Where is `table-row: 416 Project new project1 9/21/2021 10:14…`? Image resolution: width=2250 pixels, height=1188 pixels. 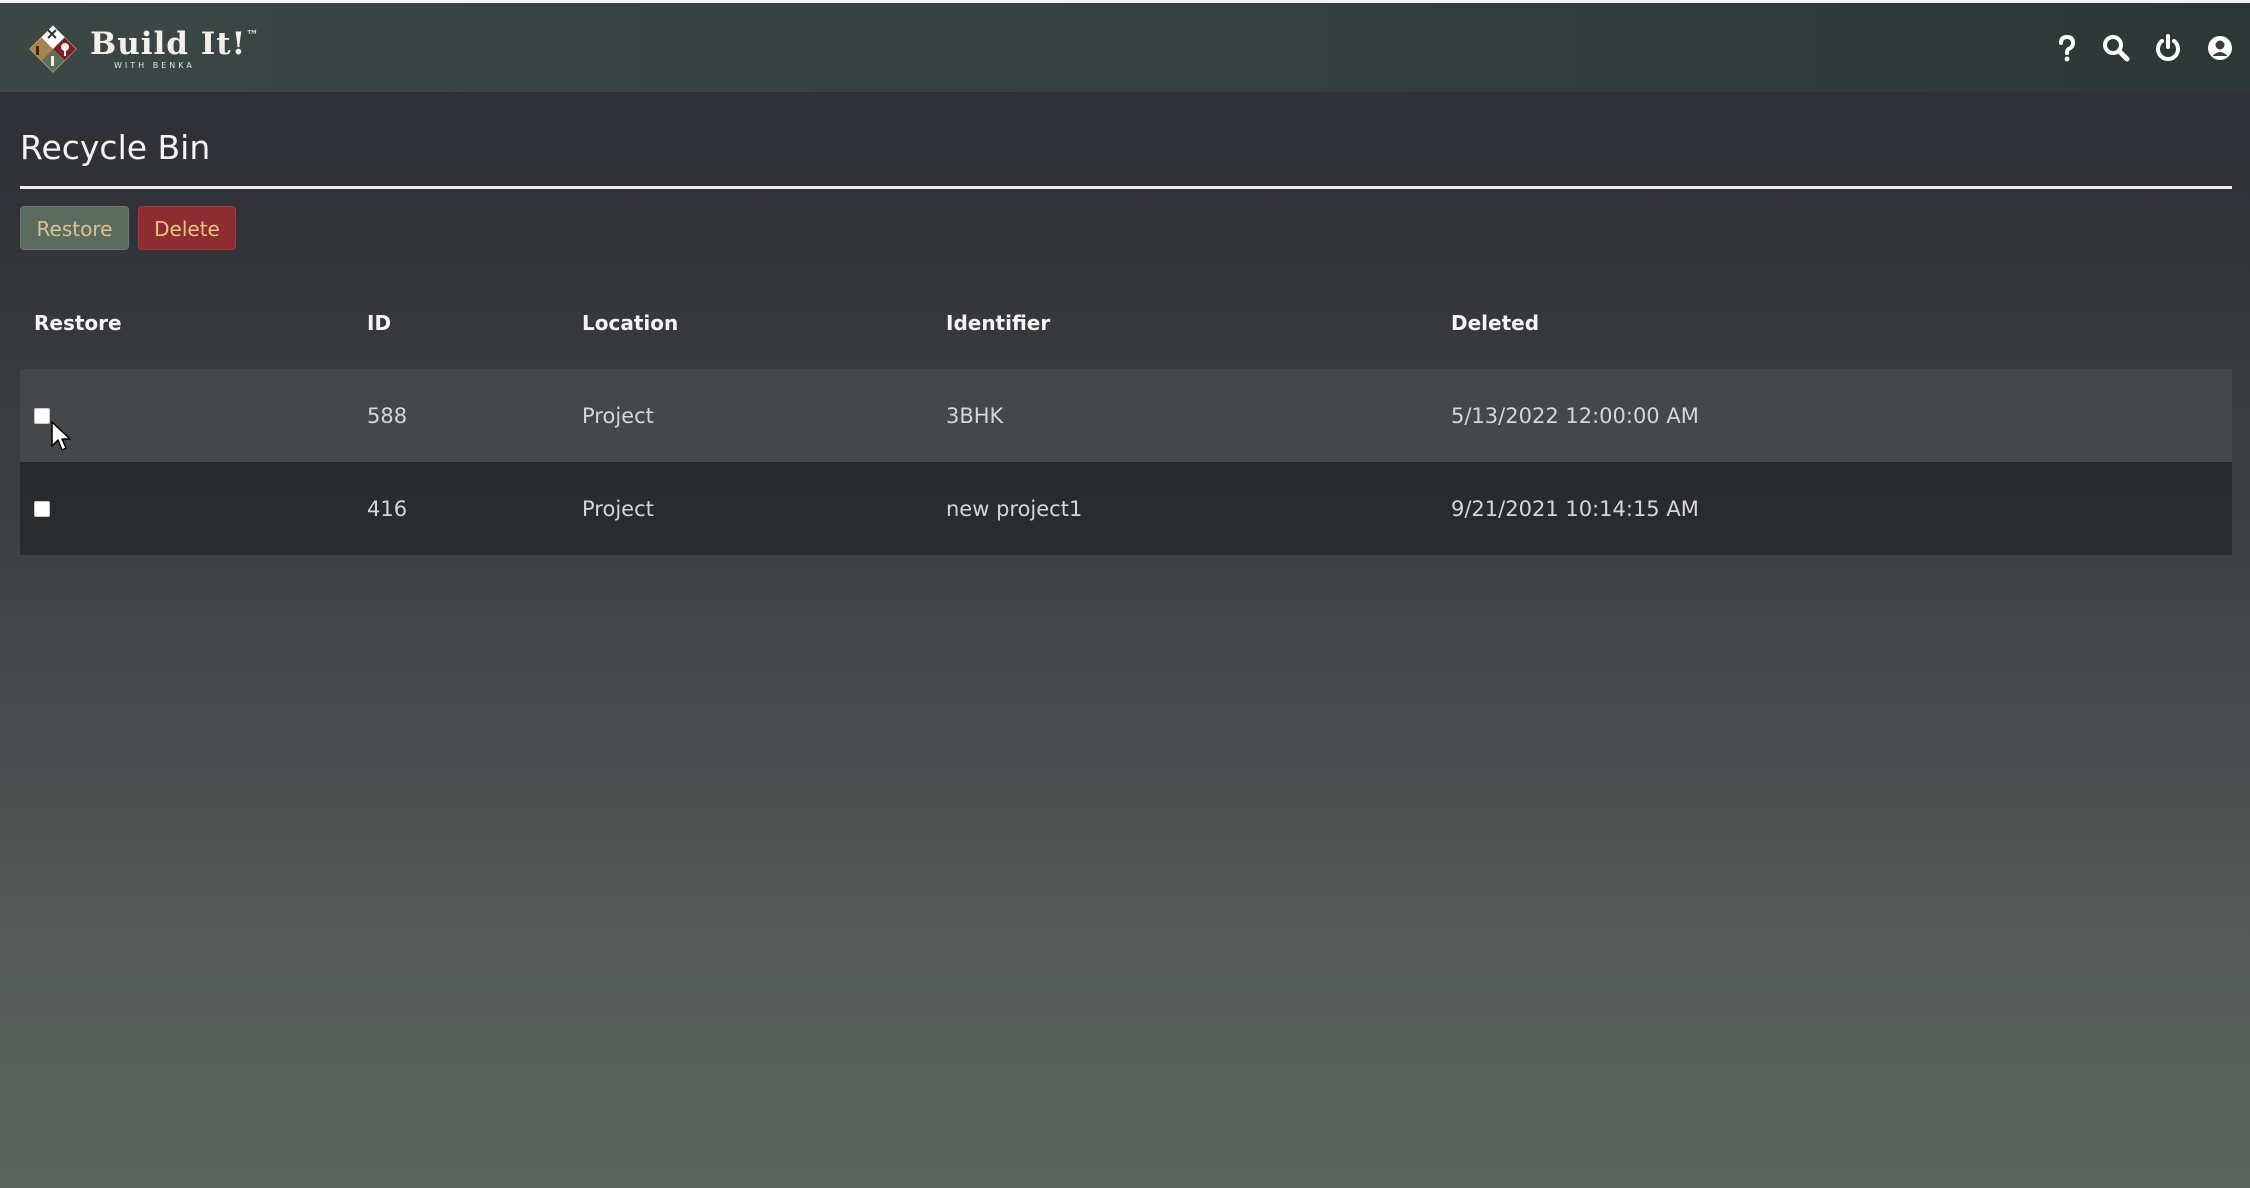 table-row: 416 Project new project1 9/21/2021 10:14… is located at coordinates (1126, 508).